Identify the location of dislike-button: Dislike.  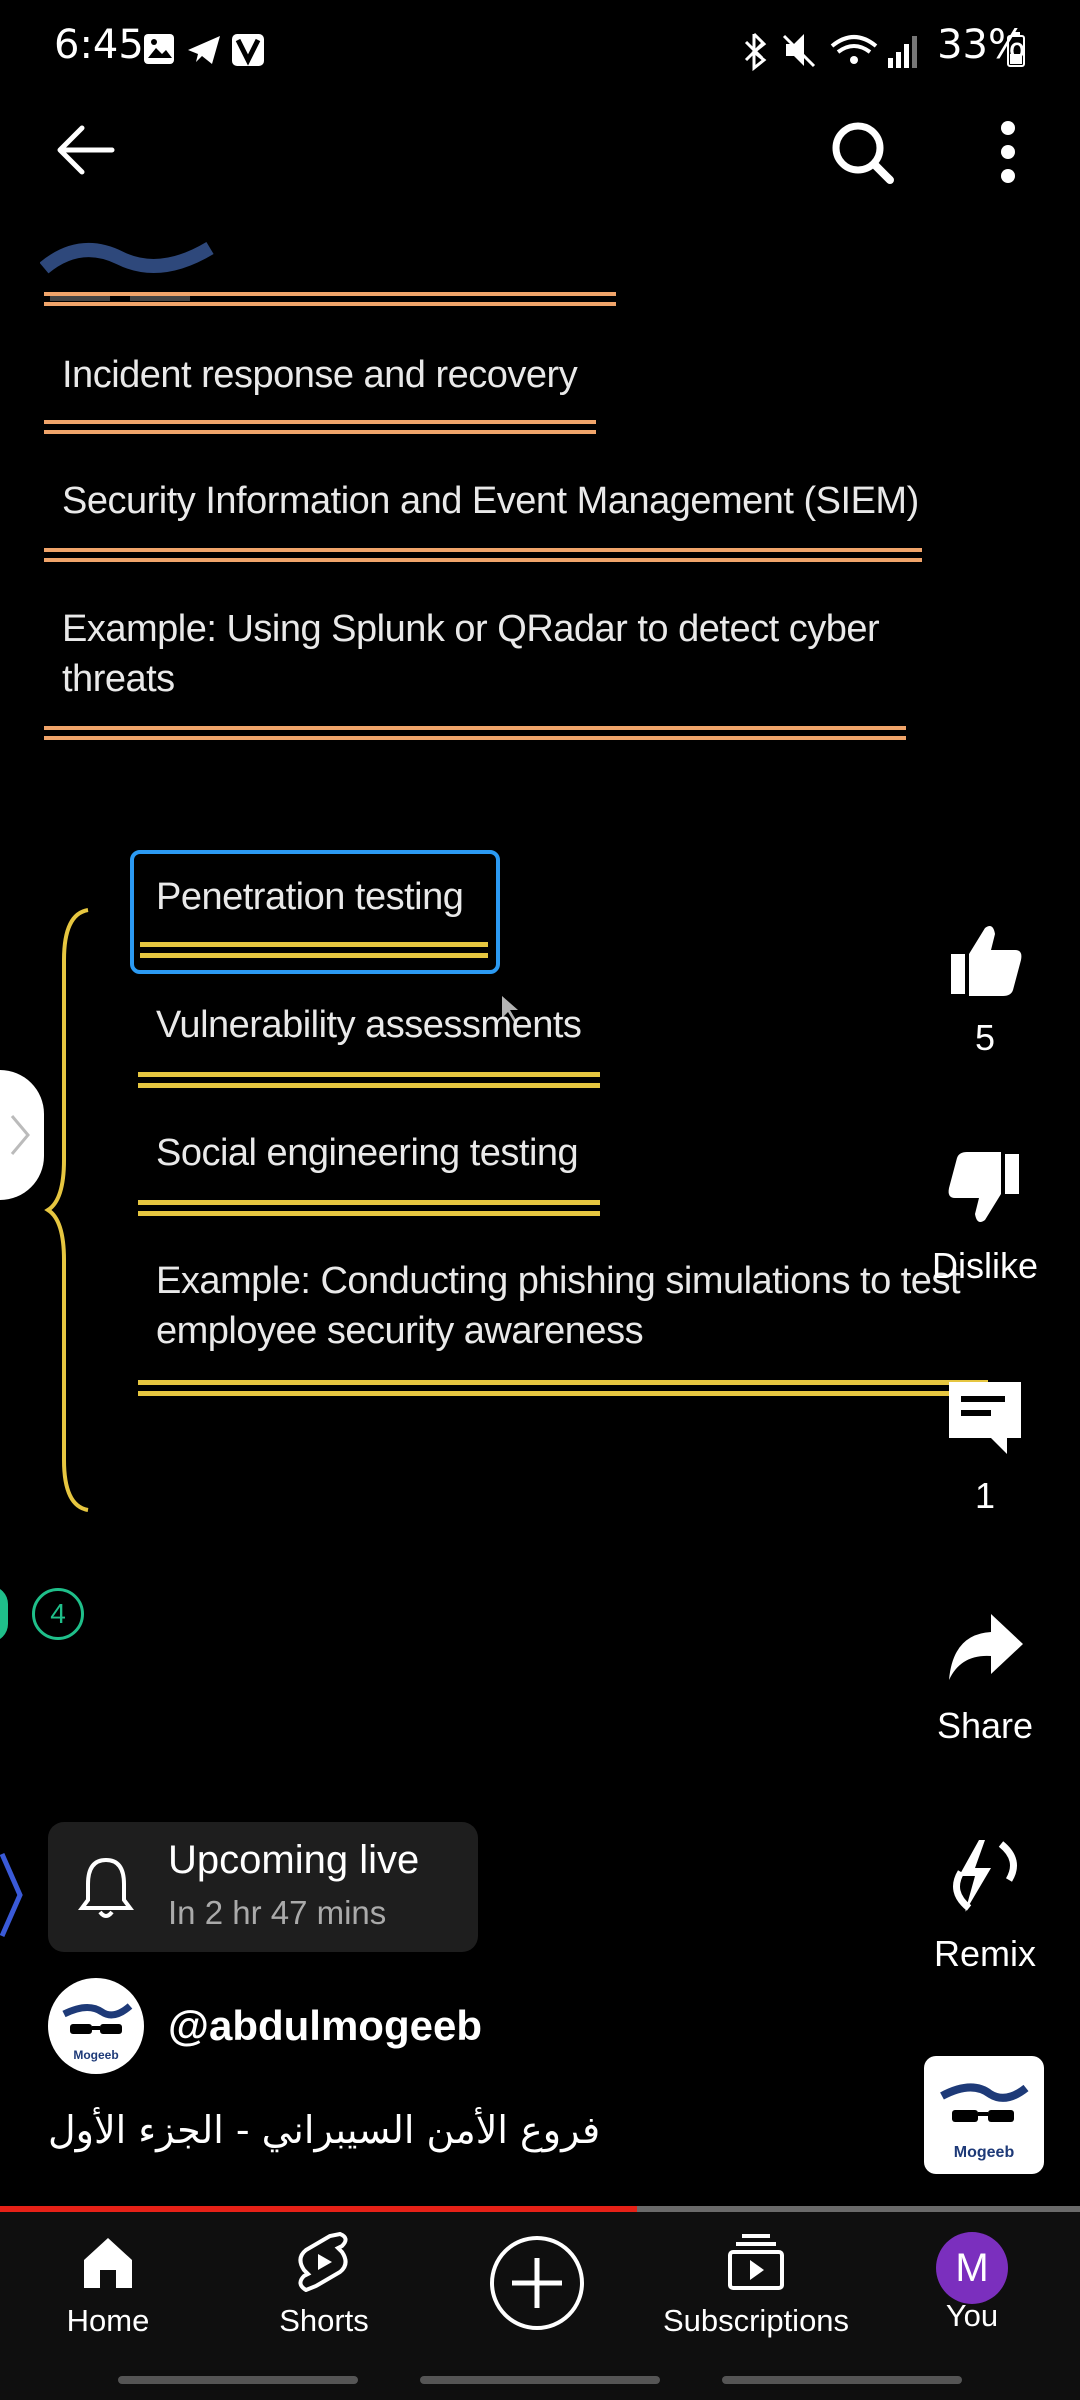
(985, 1217).